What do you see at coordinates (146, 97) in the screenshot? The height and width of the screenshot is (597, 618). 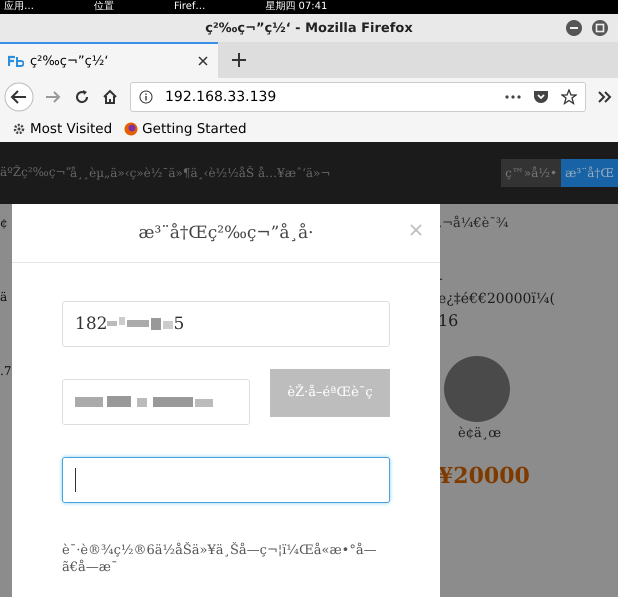 I see `info-icon` at bounding box center [146, 97].